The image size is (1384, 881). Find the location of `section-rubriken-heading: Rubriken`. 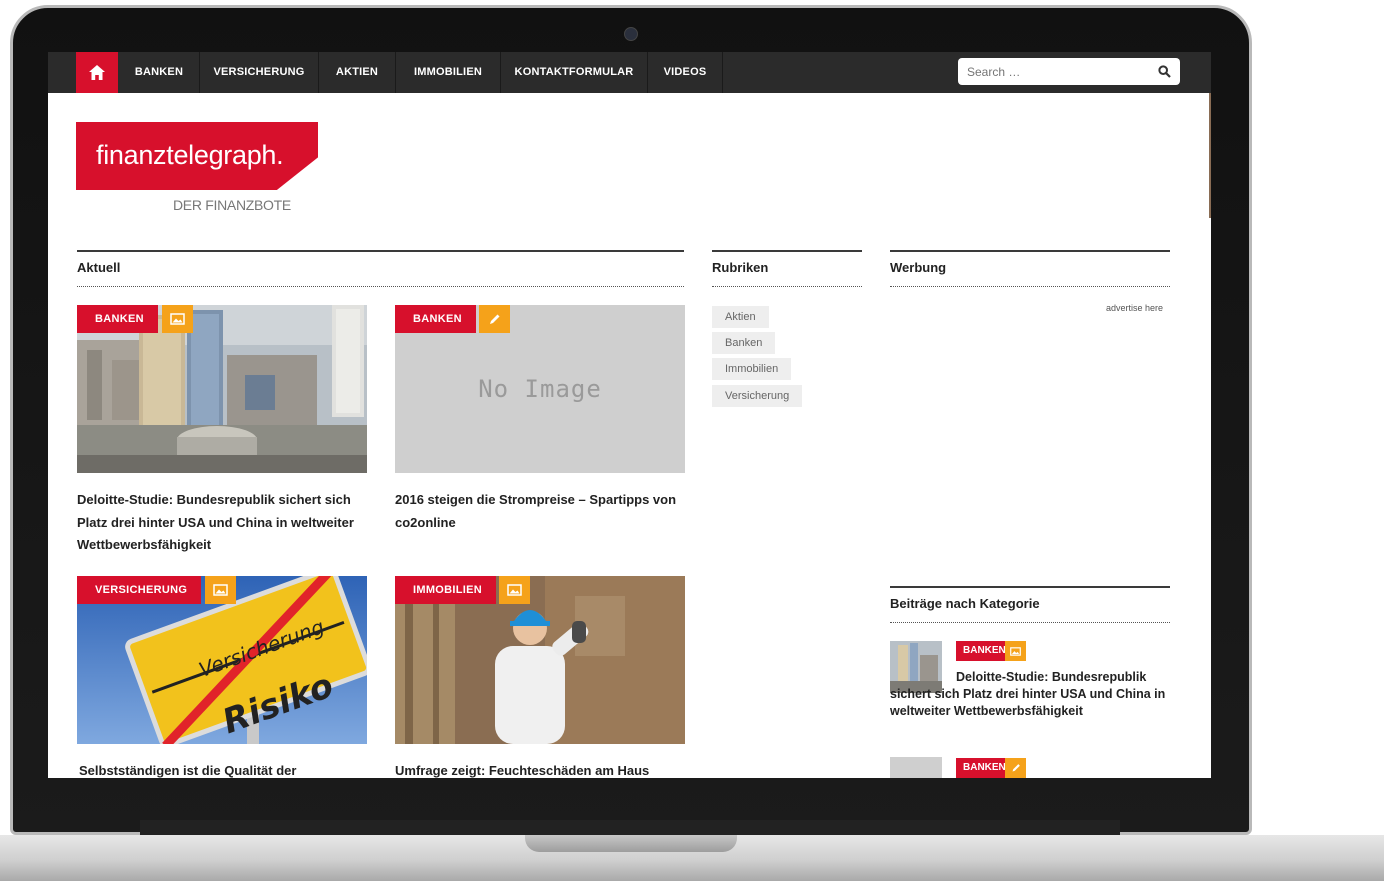

section-rubriken-heading: Rubriken is located at coordinates (787, 268).